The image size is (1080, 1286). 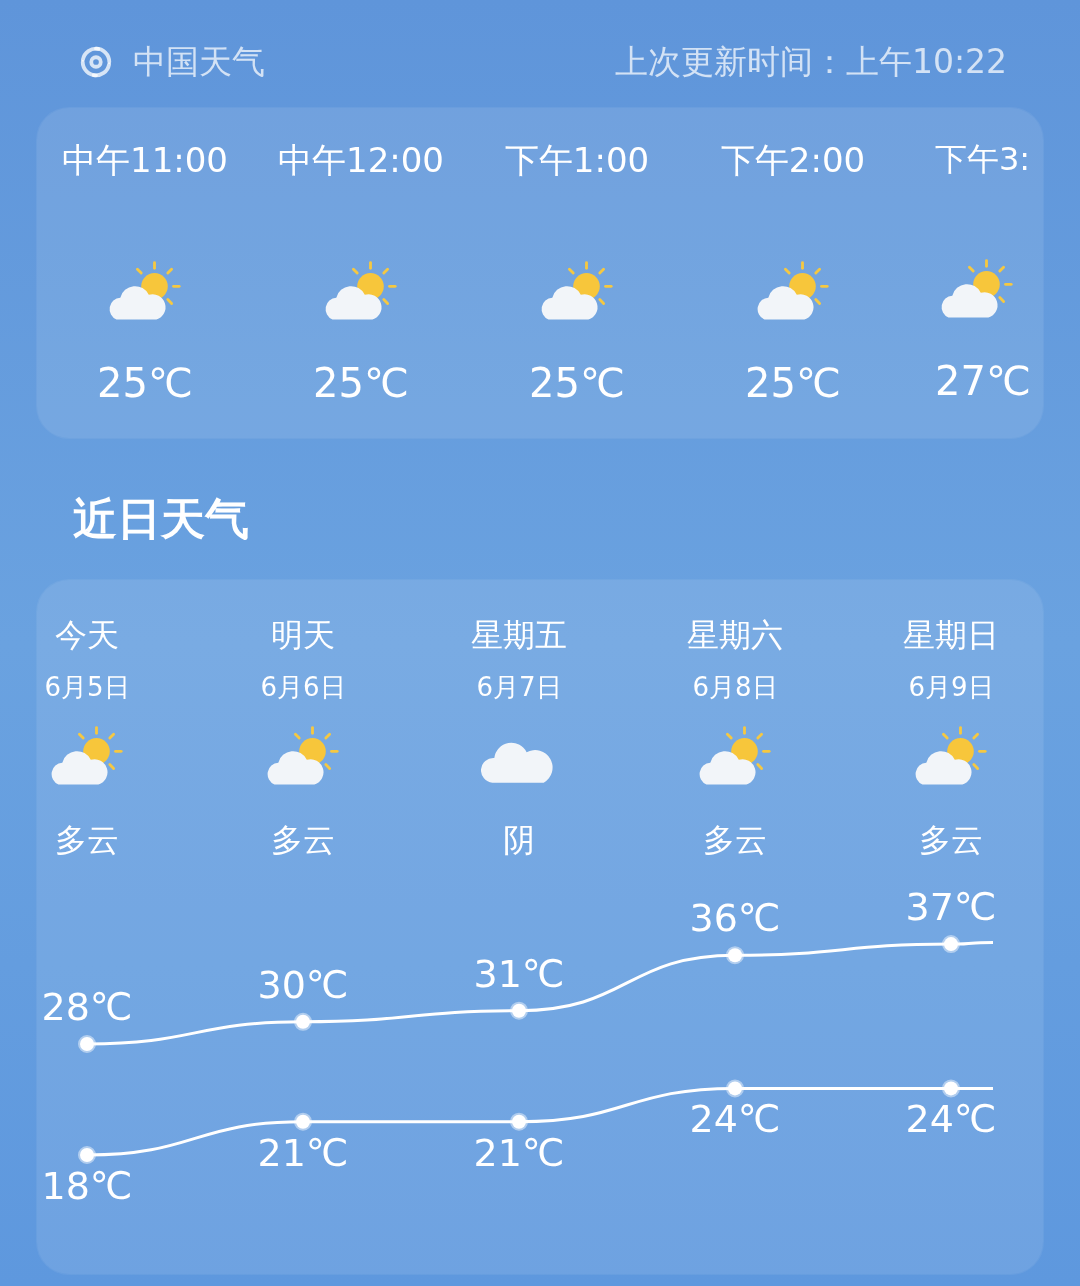 I want to click on day-date: 6月7日, so click(x=519, y=687).